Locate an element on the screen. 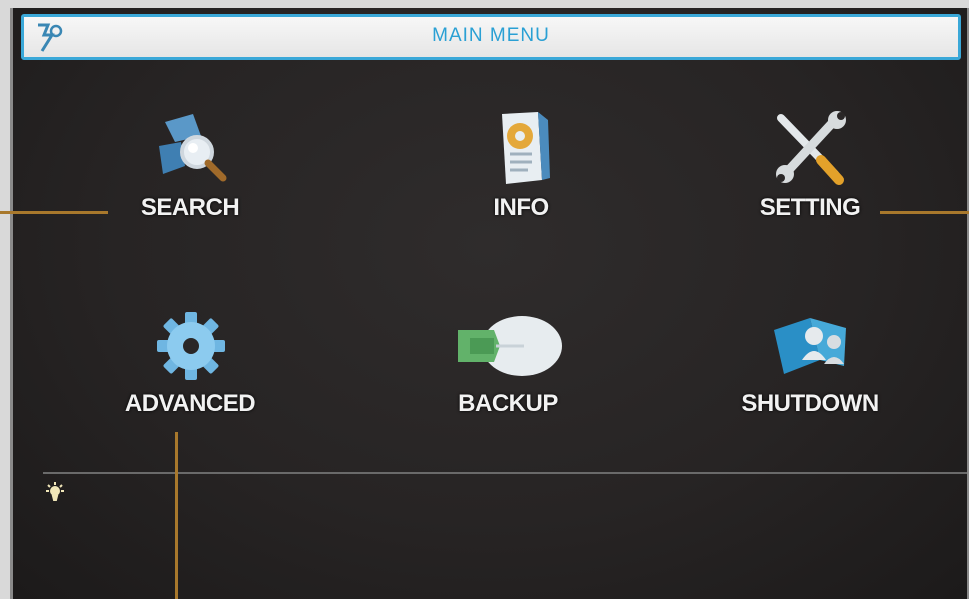  wrench-screwdriver-icon is located at coordinates (811, 148).